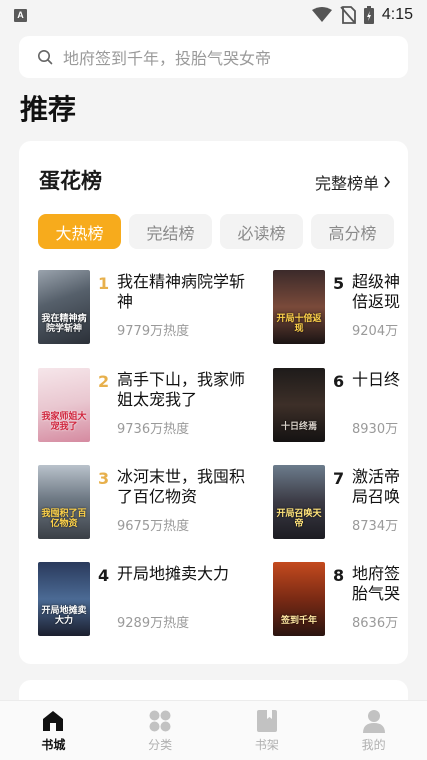  What do you see at coordinates (299, 502) in the screenshot?
I see `book-cover: 开局召唤天帝` at bounding box center [299, 502].